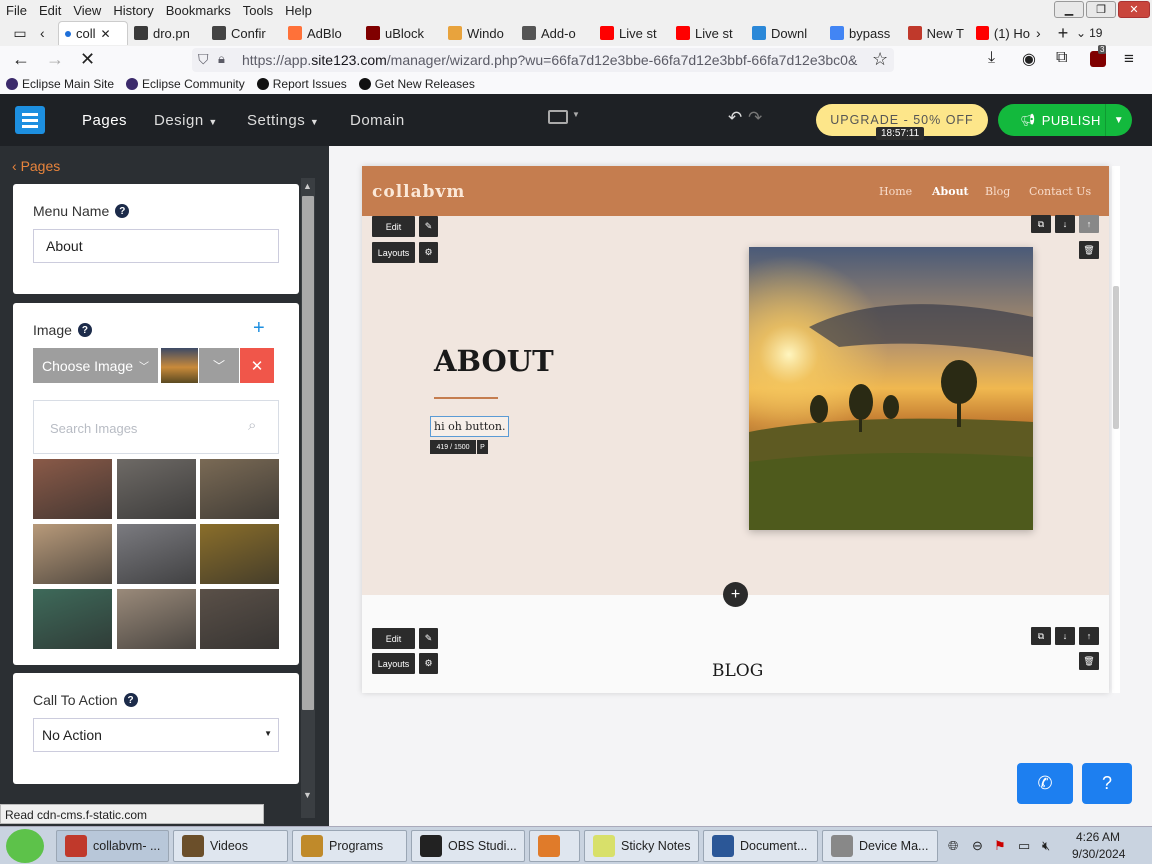 The height and width of the screenshot is (864, 1152). Describe the element at coordinates (393, 252) in the screenshot. I see `about-layouts-button: Layouts` at that location.